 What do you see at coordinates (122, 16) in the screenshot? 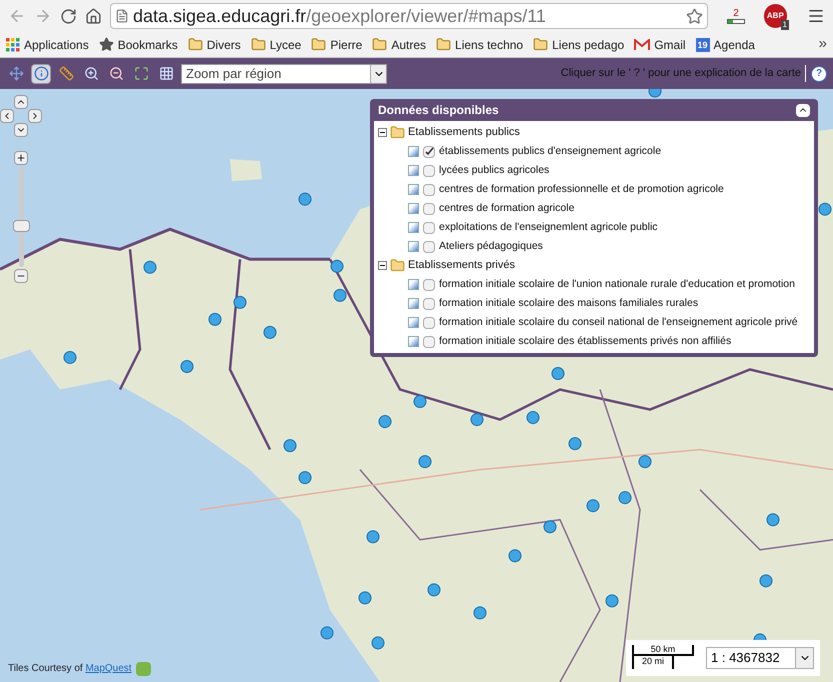
I see `page-icon` at bounding box center [122, 16].